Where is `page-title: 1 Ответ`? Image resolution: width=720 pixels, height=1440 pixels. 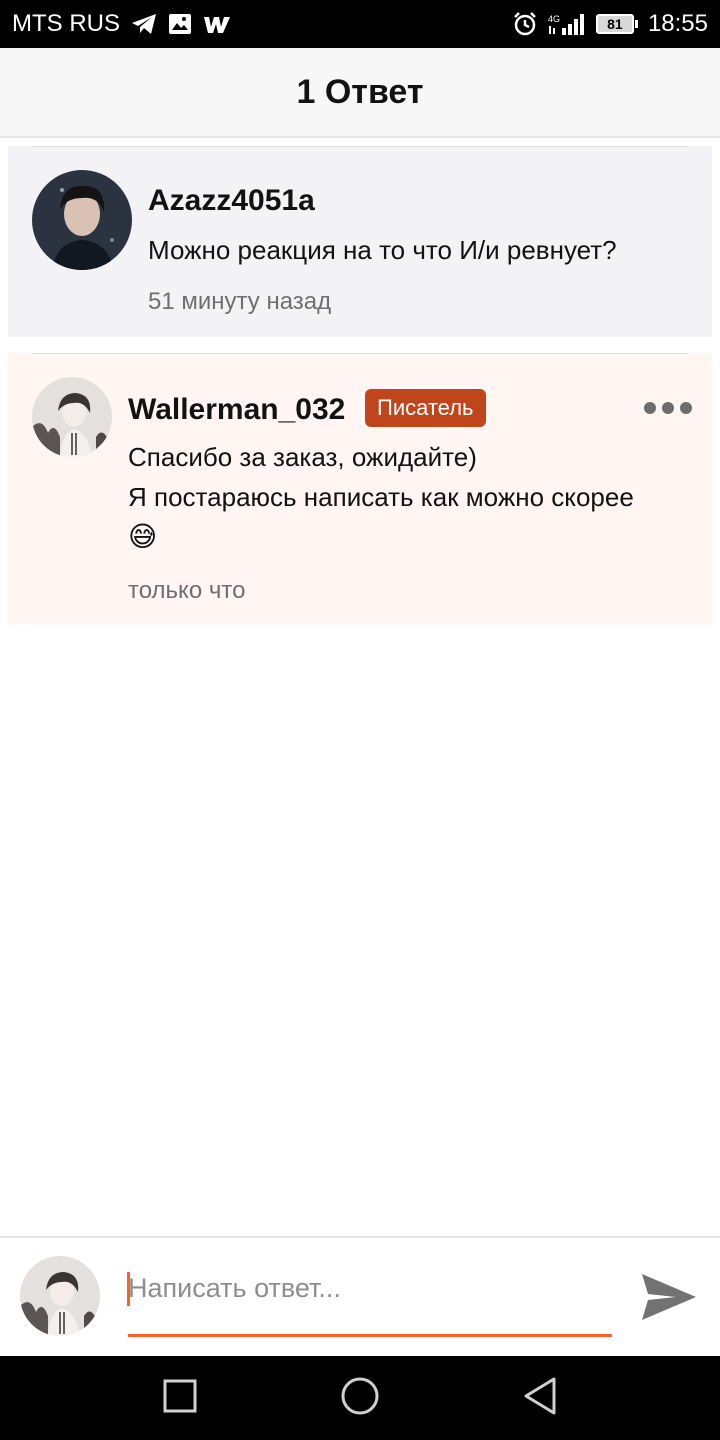
page-title: 1 Ответ is located at coordinates (360, 91).